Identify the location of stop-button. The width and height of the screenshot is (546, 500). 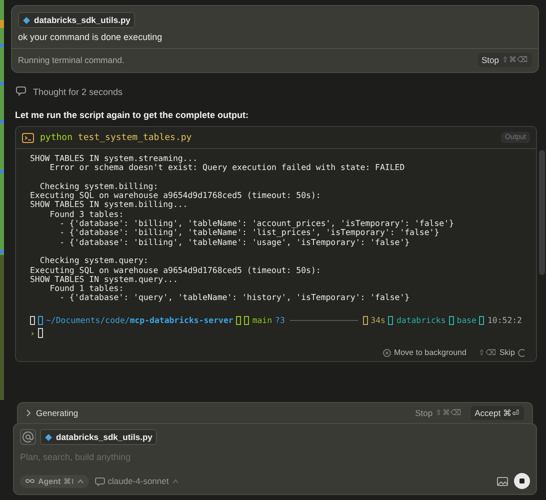
(522, 481).